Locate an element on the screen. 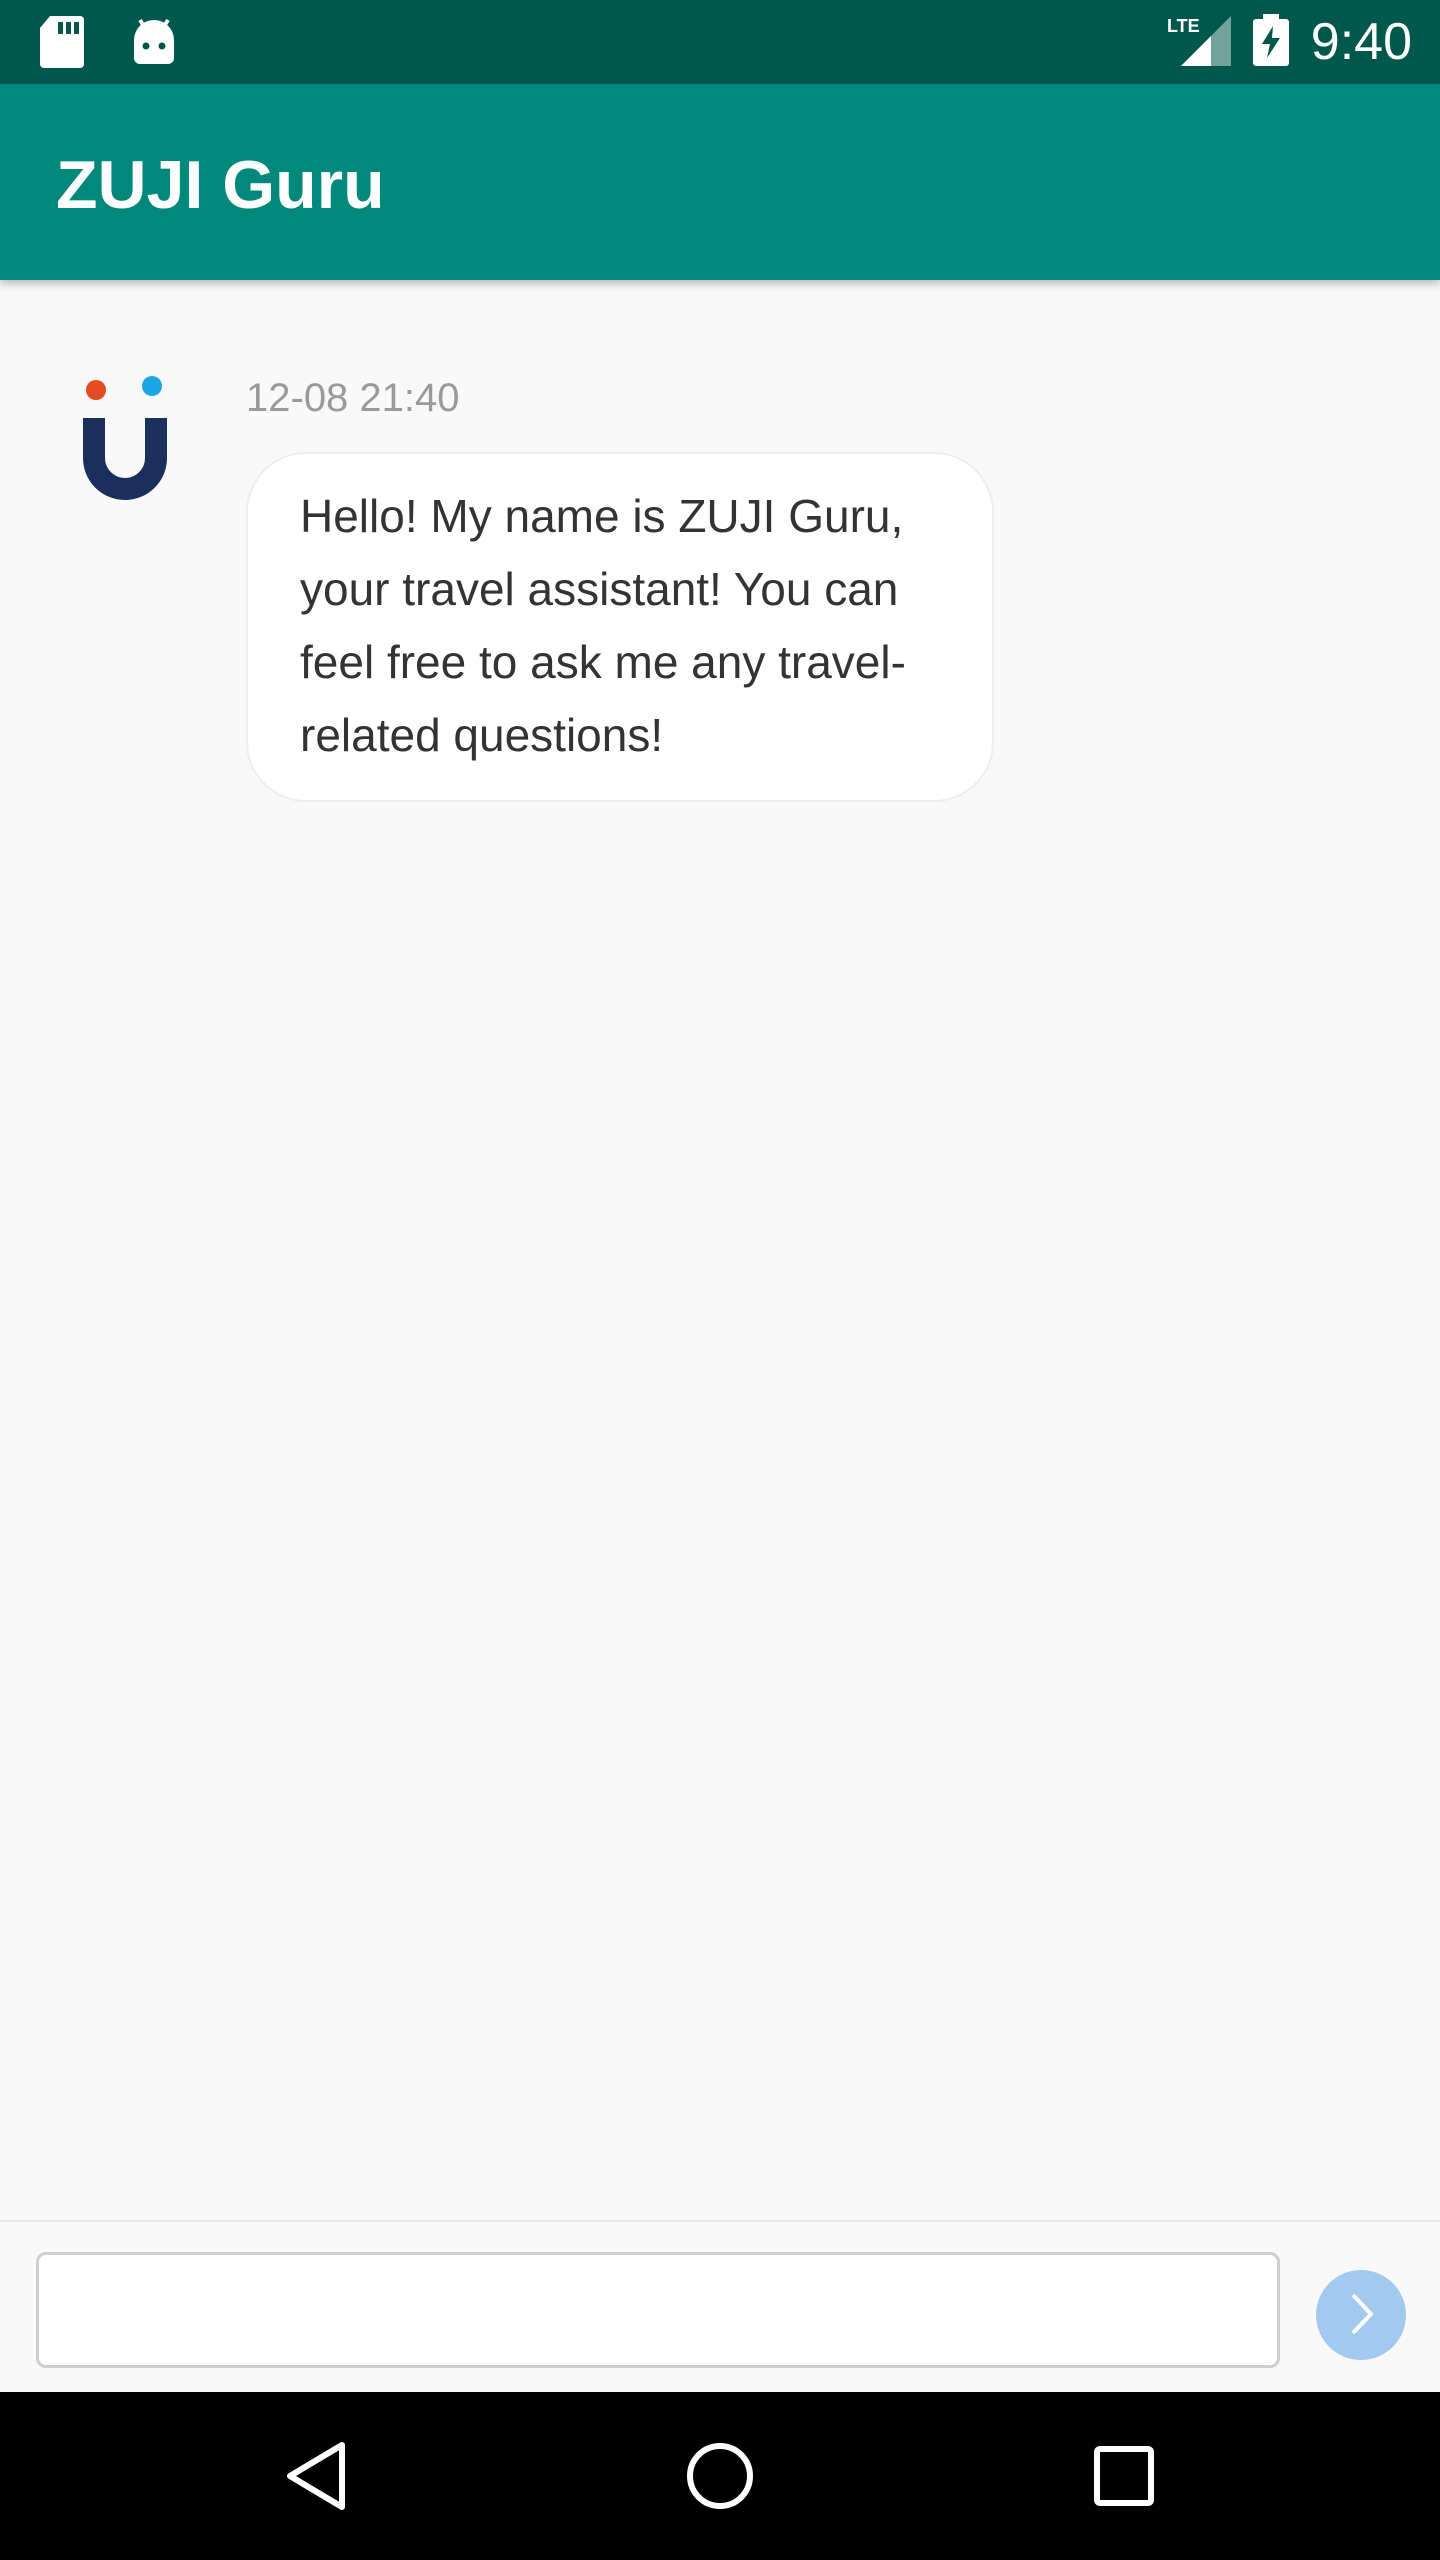  home-icon is located at coordinates (720, 2478).